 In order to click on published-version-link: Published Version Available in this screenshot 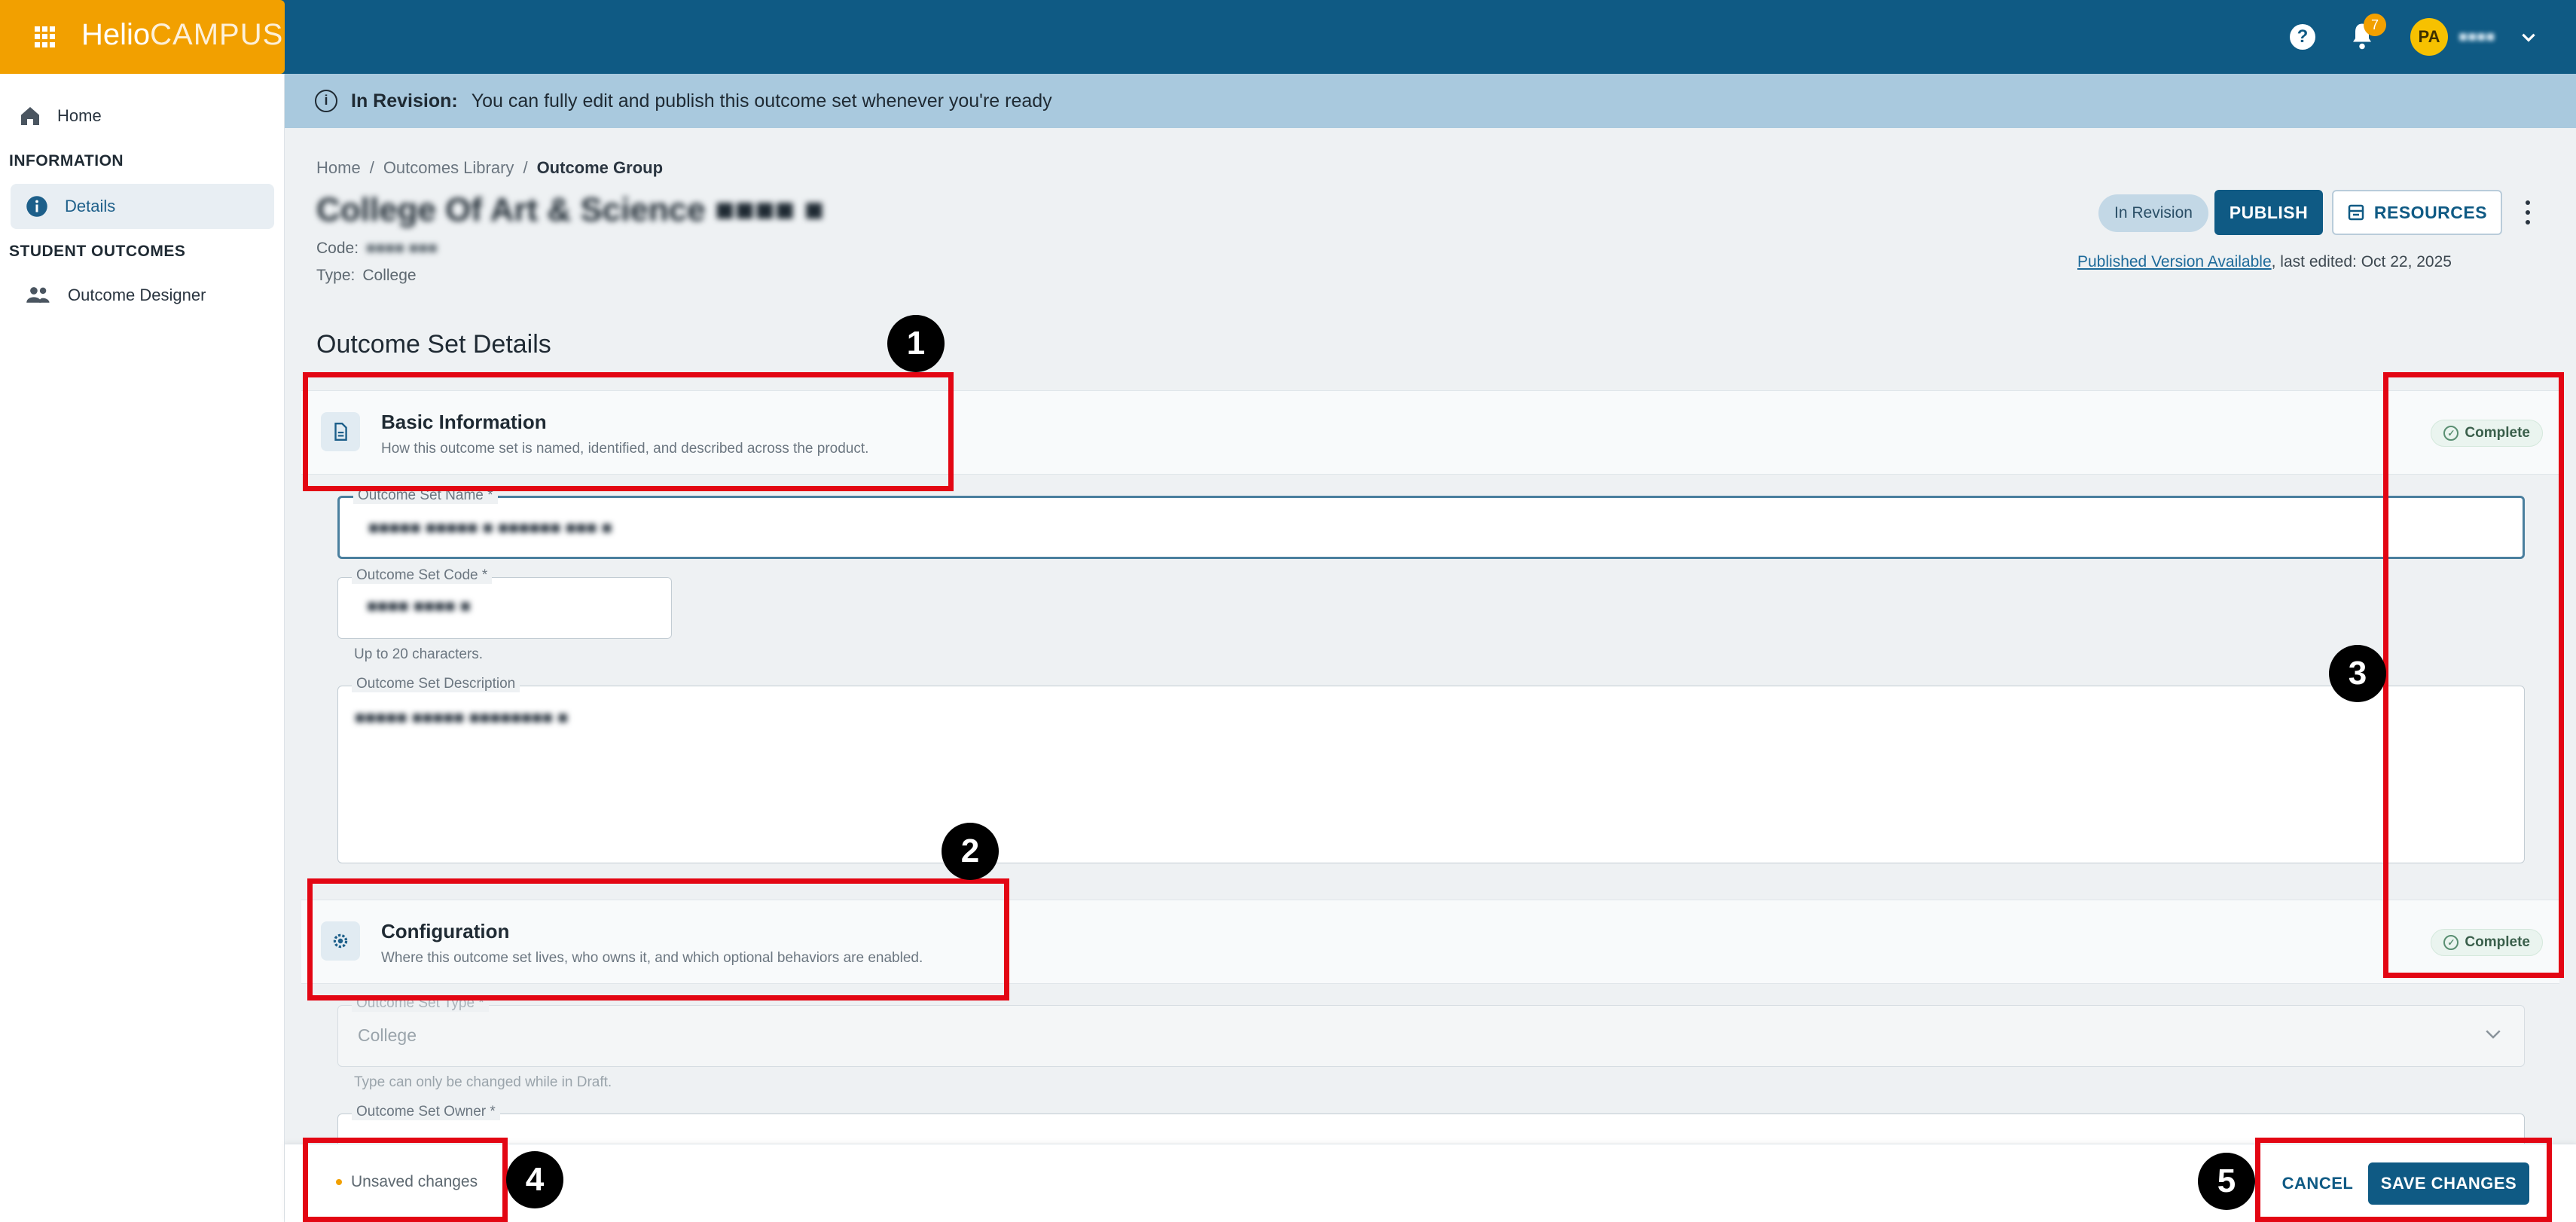, I will do `click(2174, 261)`.